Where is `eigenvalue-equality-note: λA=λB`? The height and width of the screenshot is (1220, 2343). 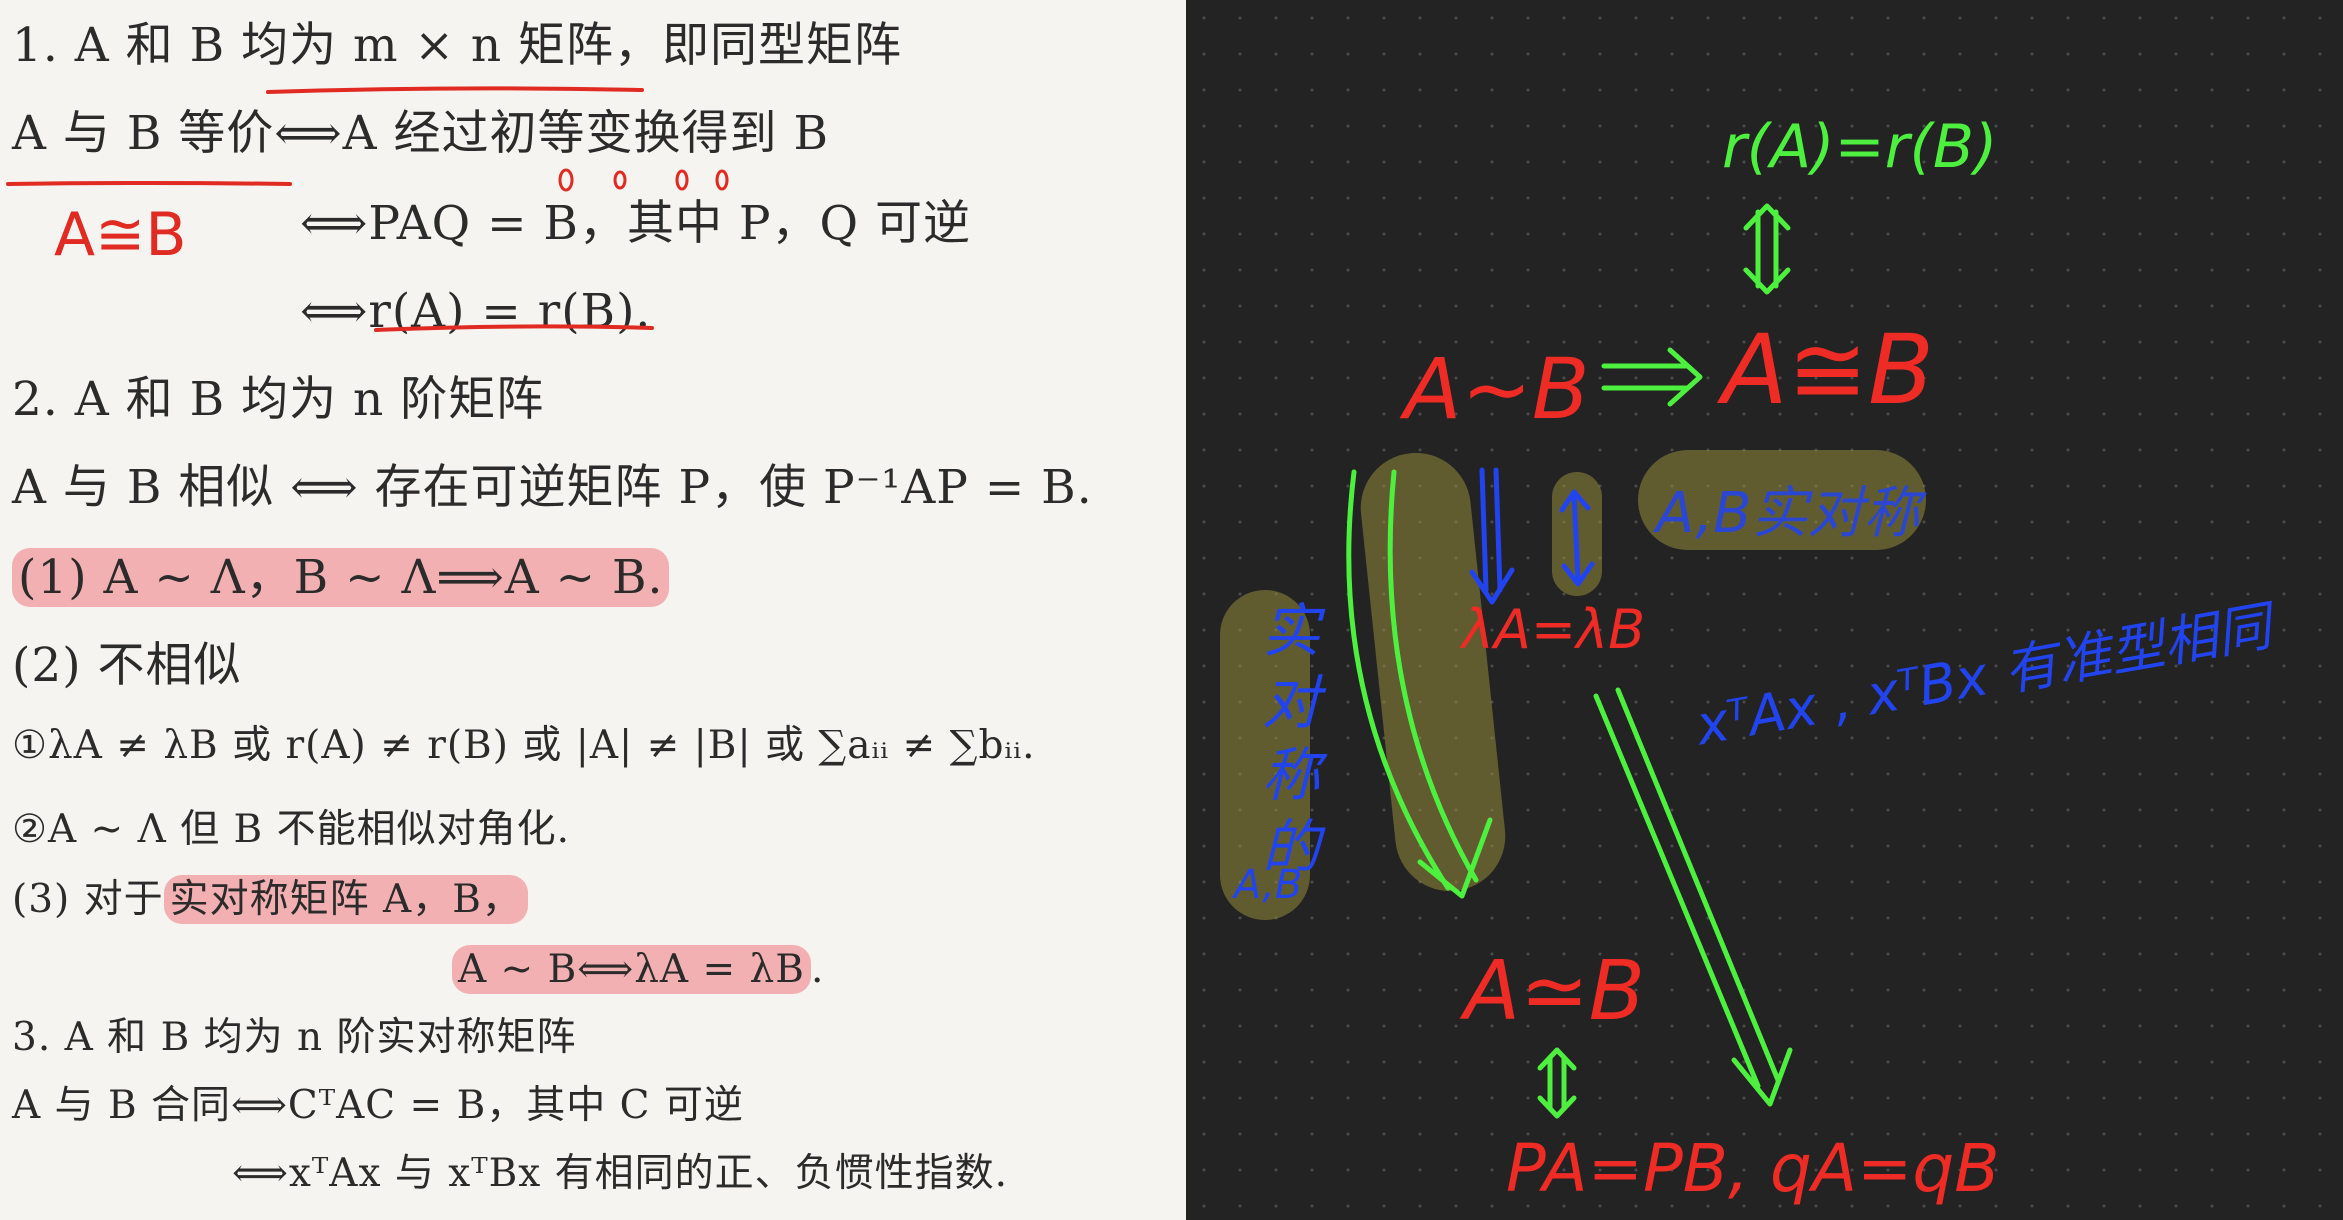 eigenvalue-equality-note: λA=λB is located at coordinates (1554, 629).